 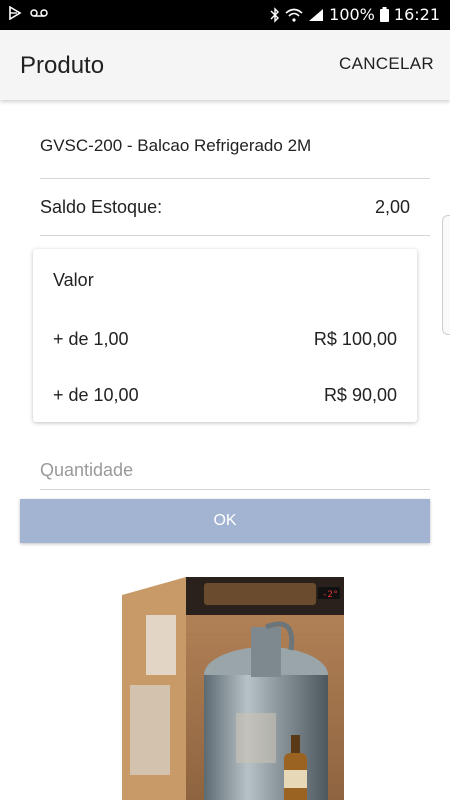 What do you see at coordinates (355, 339) in the screenshot?
I see `price-tier-value: R$ 100,00` at bounding box center [355, 339].